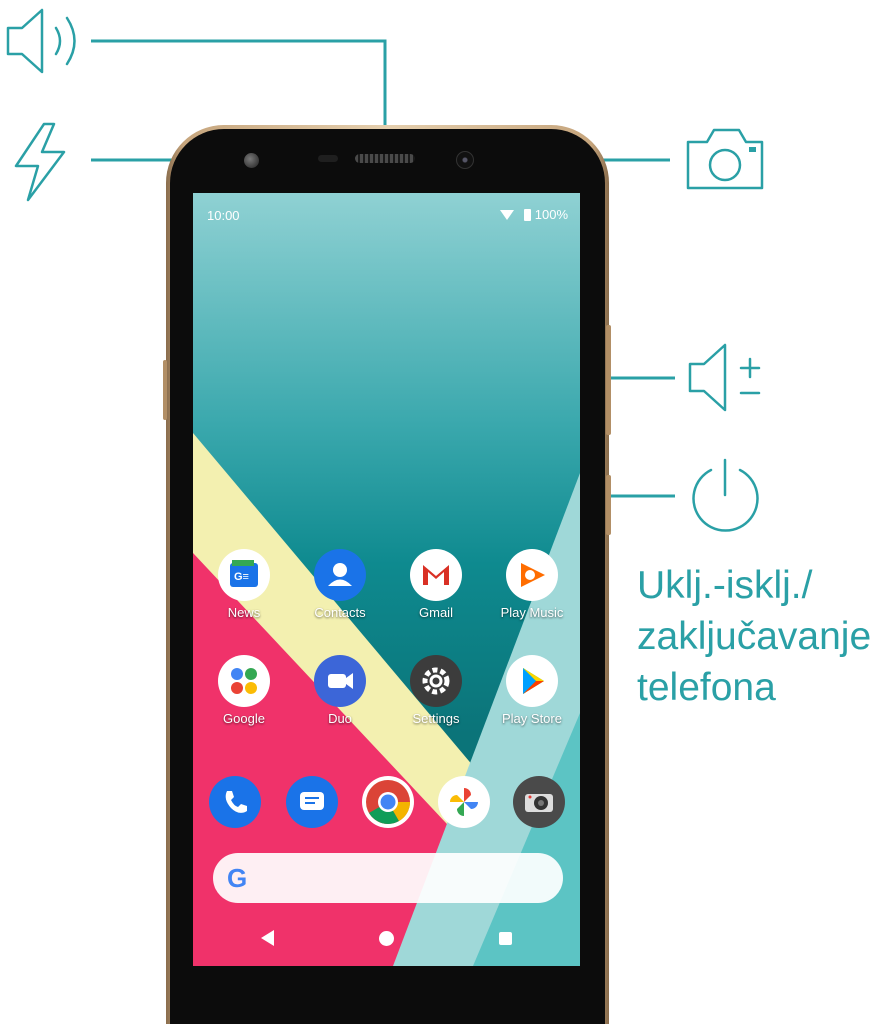 The image size is (881, 1024). What do you see at coordinates (340, 575) in the screenshot?
I see `contacts-icon` at bounding box center [340, 575].